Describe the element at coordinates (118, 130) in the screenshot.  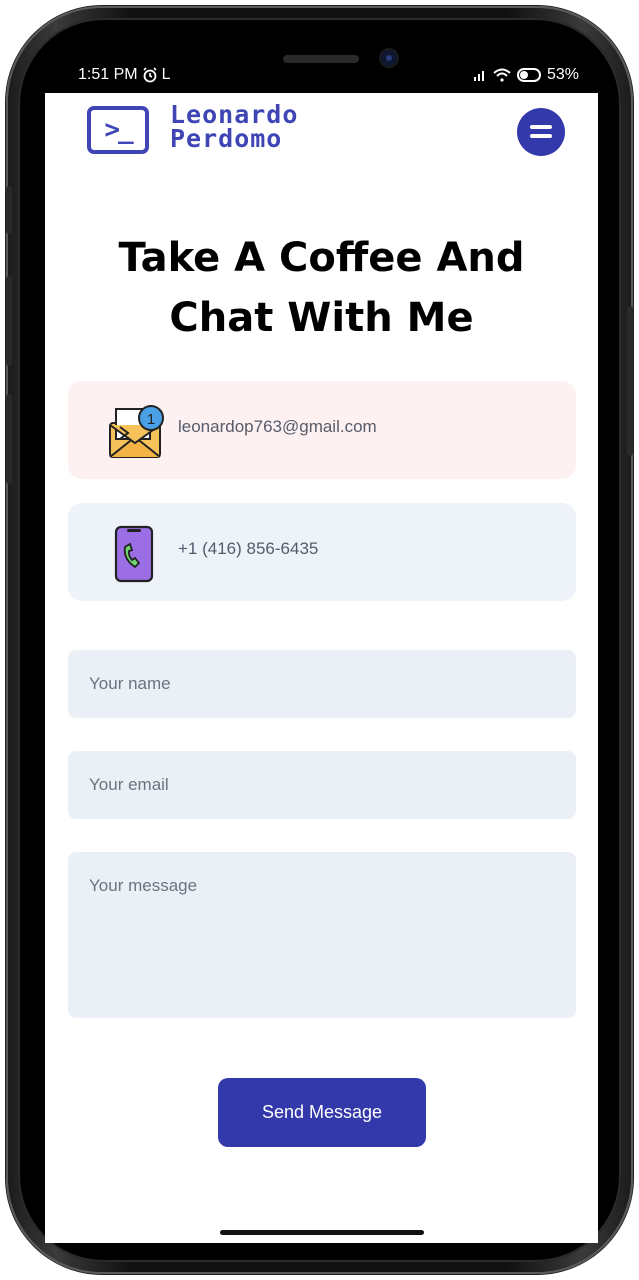
I see `terminal-logo-icon: >_` at that location.